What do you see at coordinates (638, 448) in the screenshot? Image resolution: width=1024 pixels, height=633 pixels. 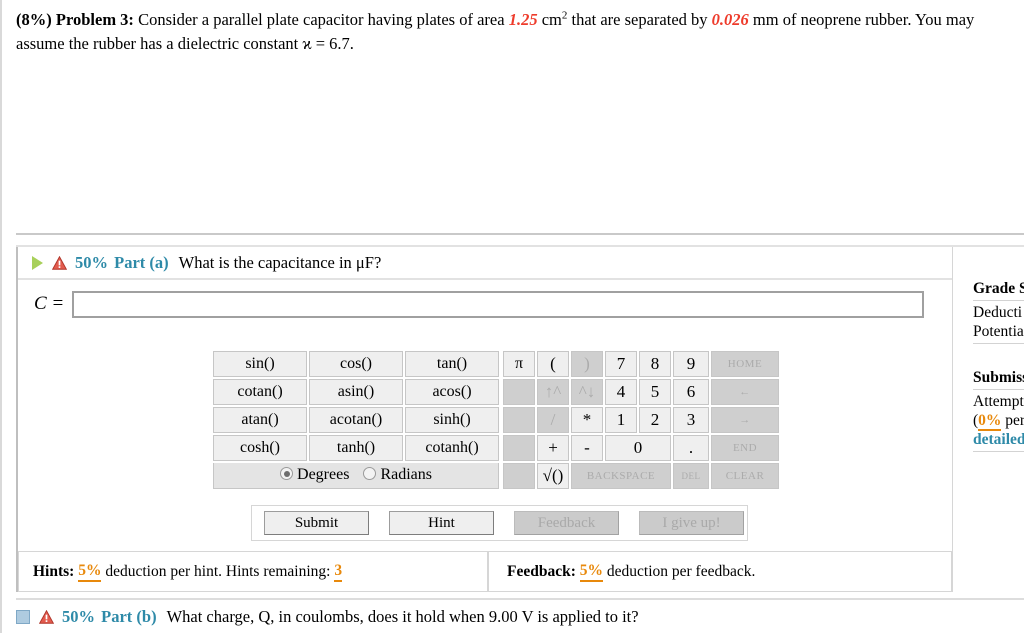 I see `keypad-key-0: 0` at bounding box center [638, 448].